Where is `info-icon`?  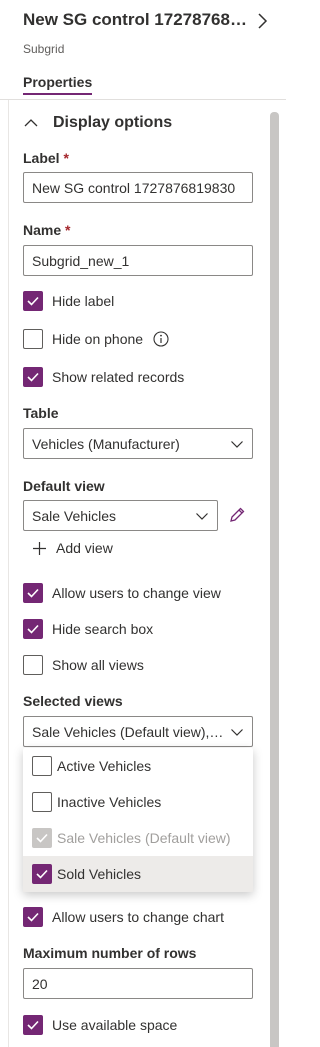 info-icon is located at coordinates (161, 339).